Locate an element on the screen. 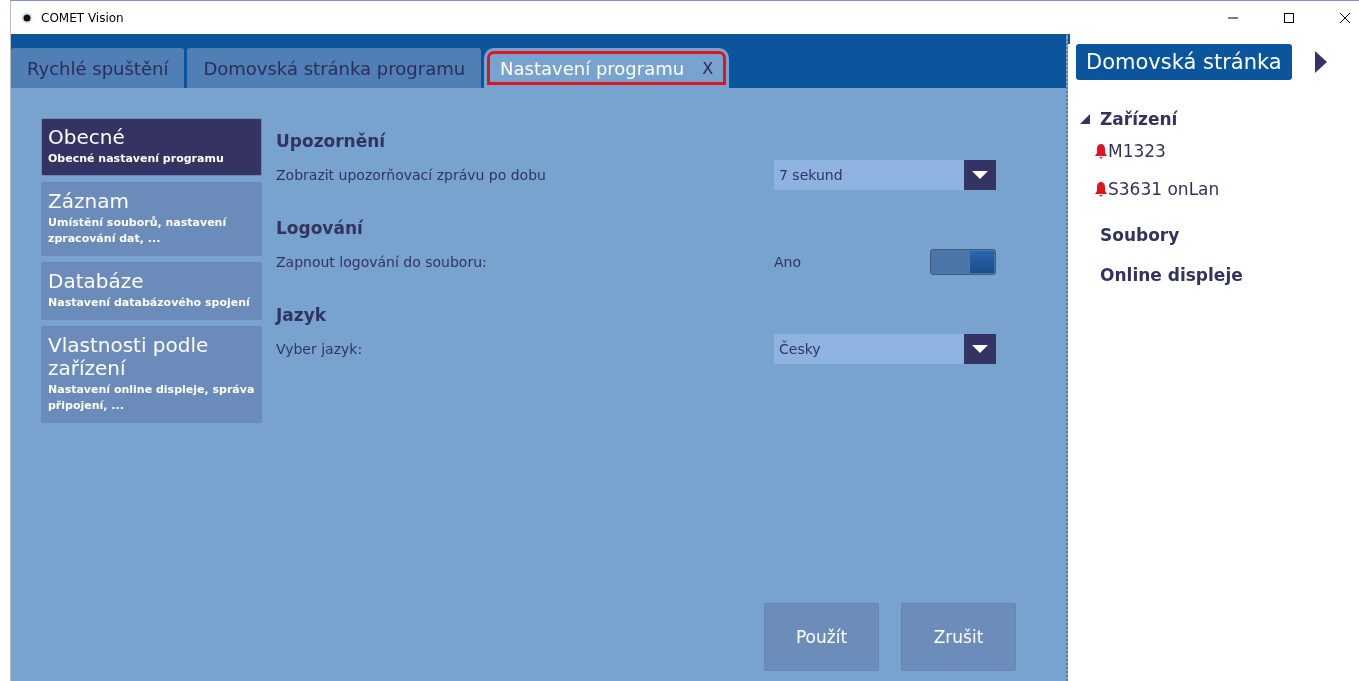  maximize-icon is located at coordinates (1289, 17).